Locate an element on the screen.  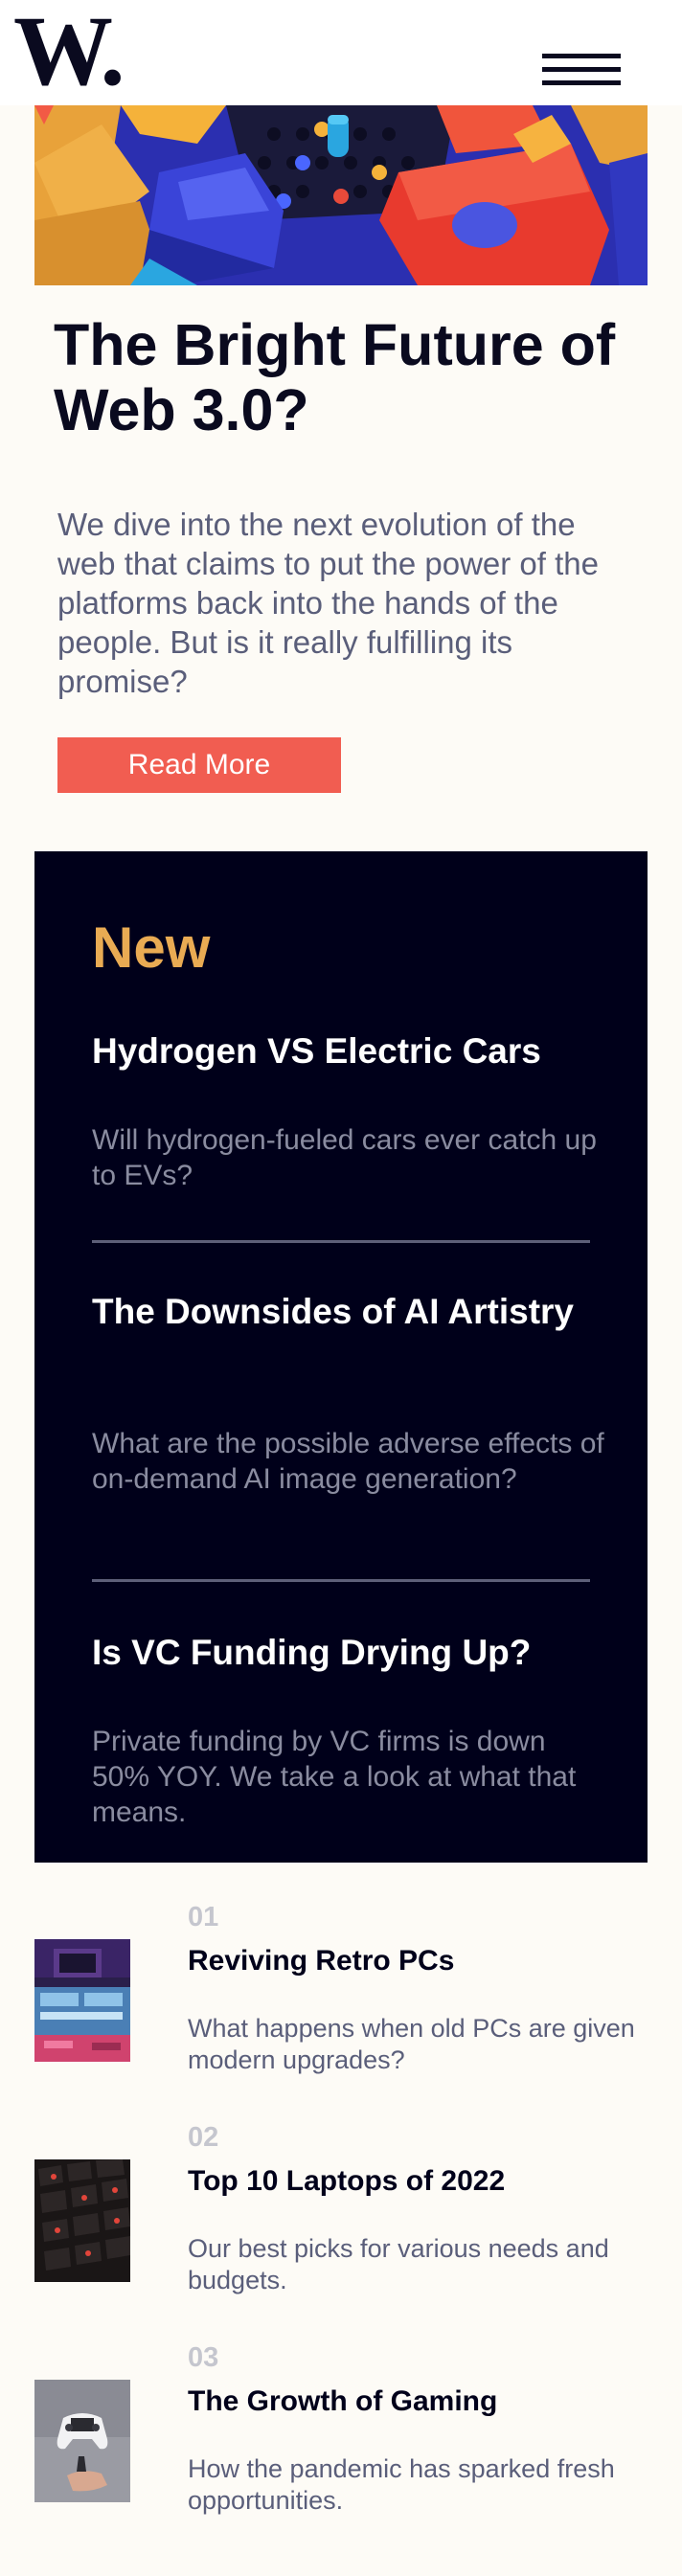
abstract-3d-shapes-image is located at coordinates (341, 195).